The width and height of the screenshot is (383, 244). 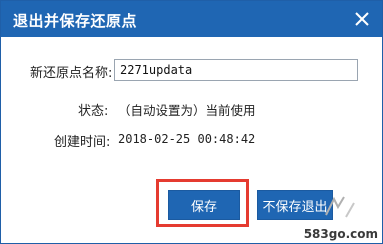 I want to click on created-time-label: 创建时间:, so click(x=82, y=142).